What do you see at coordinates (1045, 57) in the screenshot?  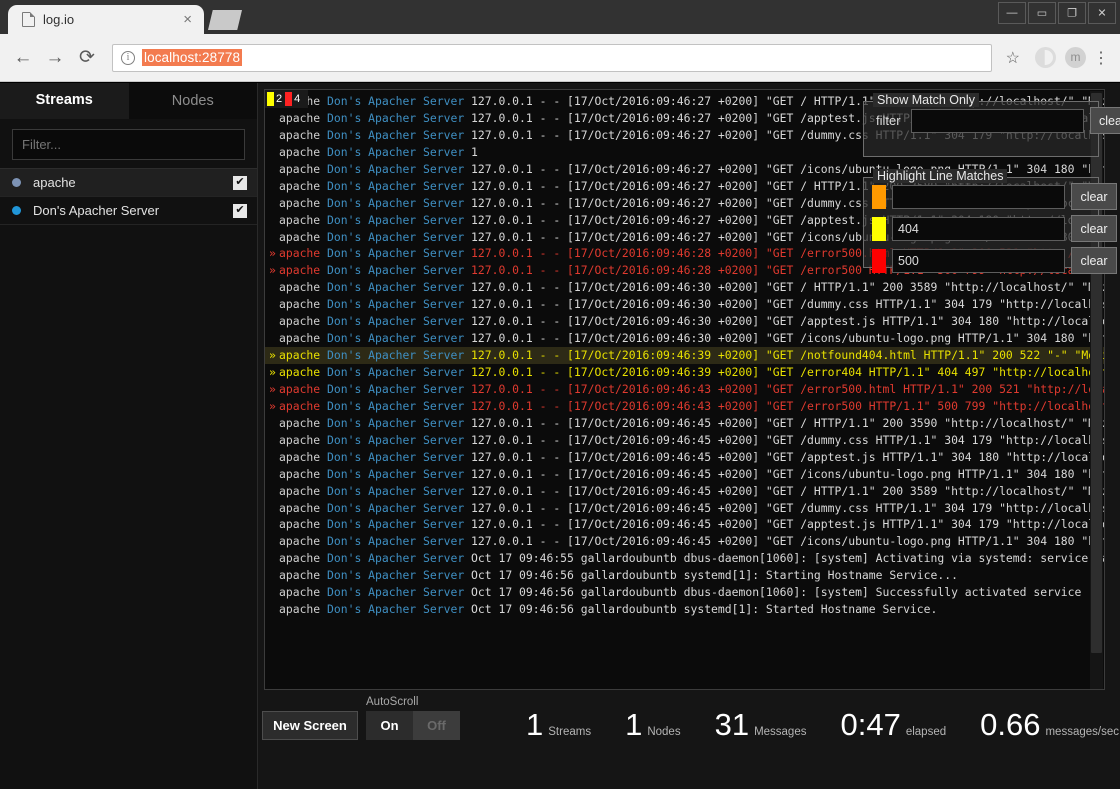 I see `extension-one-icon` at bounding box center [1045, 57].